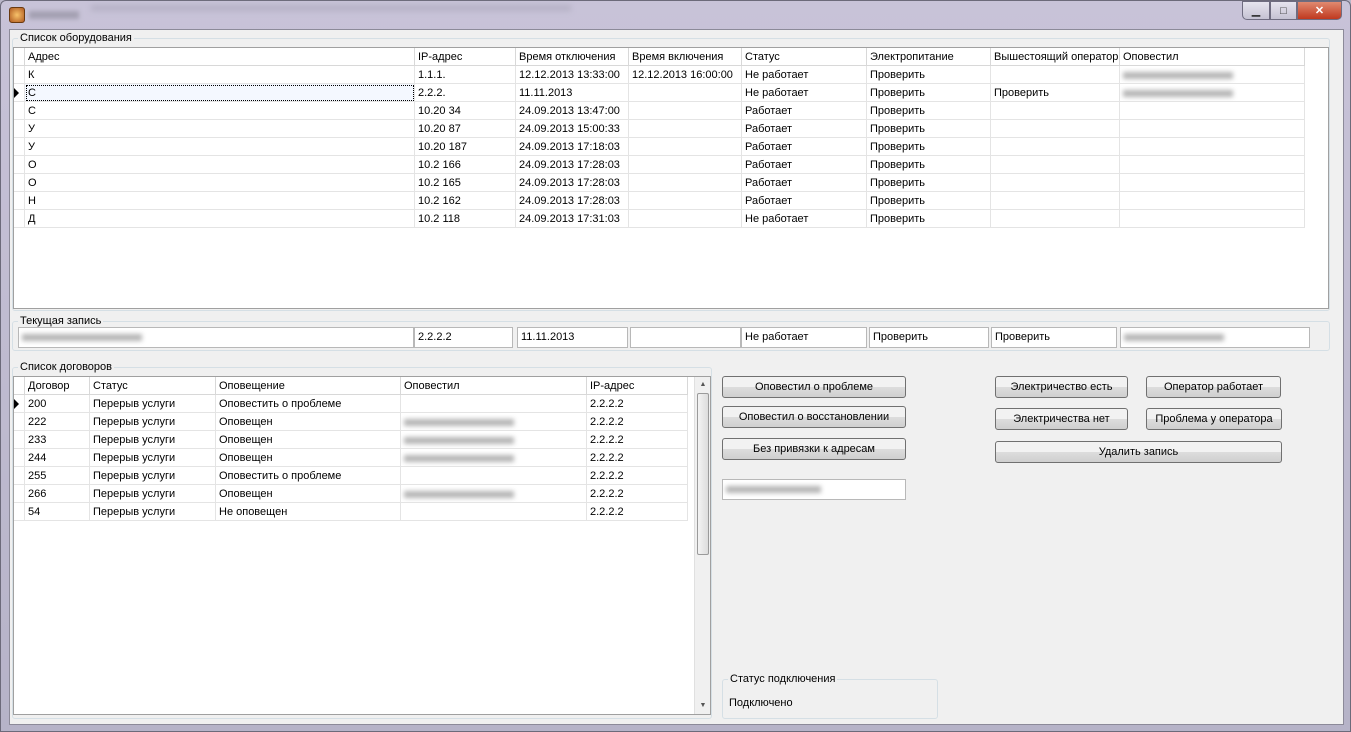  Describe the element at coordinates (804, 337) in the screenshot. I see `current-status-field: Не работает` at that location.